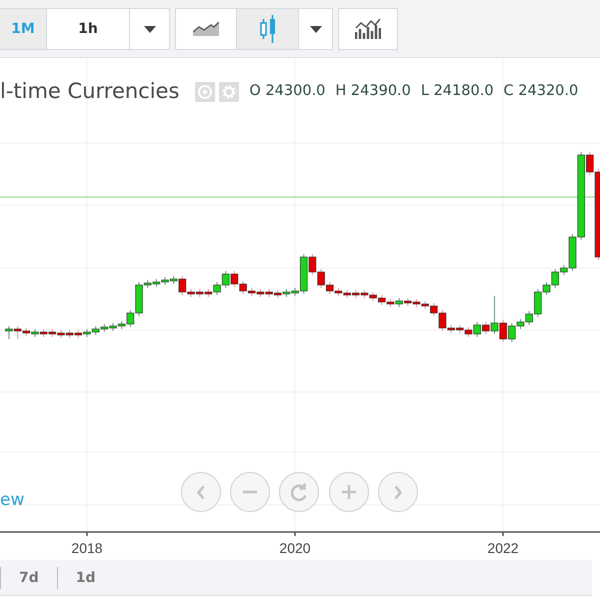 The image size is (600, 600). Describe the element at coordinates (373, 91) in the screenshot. I see `ohlc-value: H 24390.0` at that location.